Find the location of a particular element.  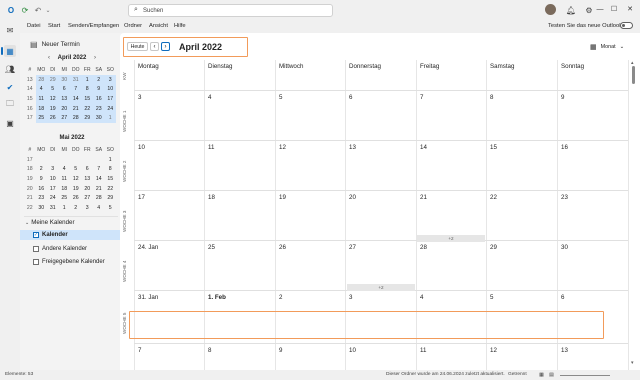

tasks-icon: ✔ is located at coordinates (10, 87).